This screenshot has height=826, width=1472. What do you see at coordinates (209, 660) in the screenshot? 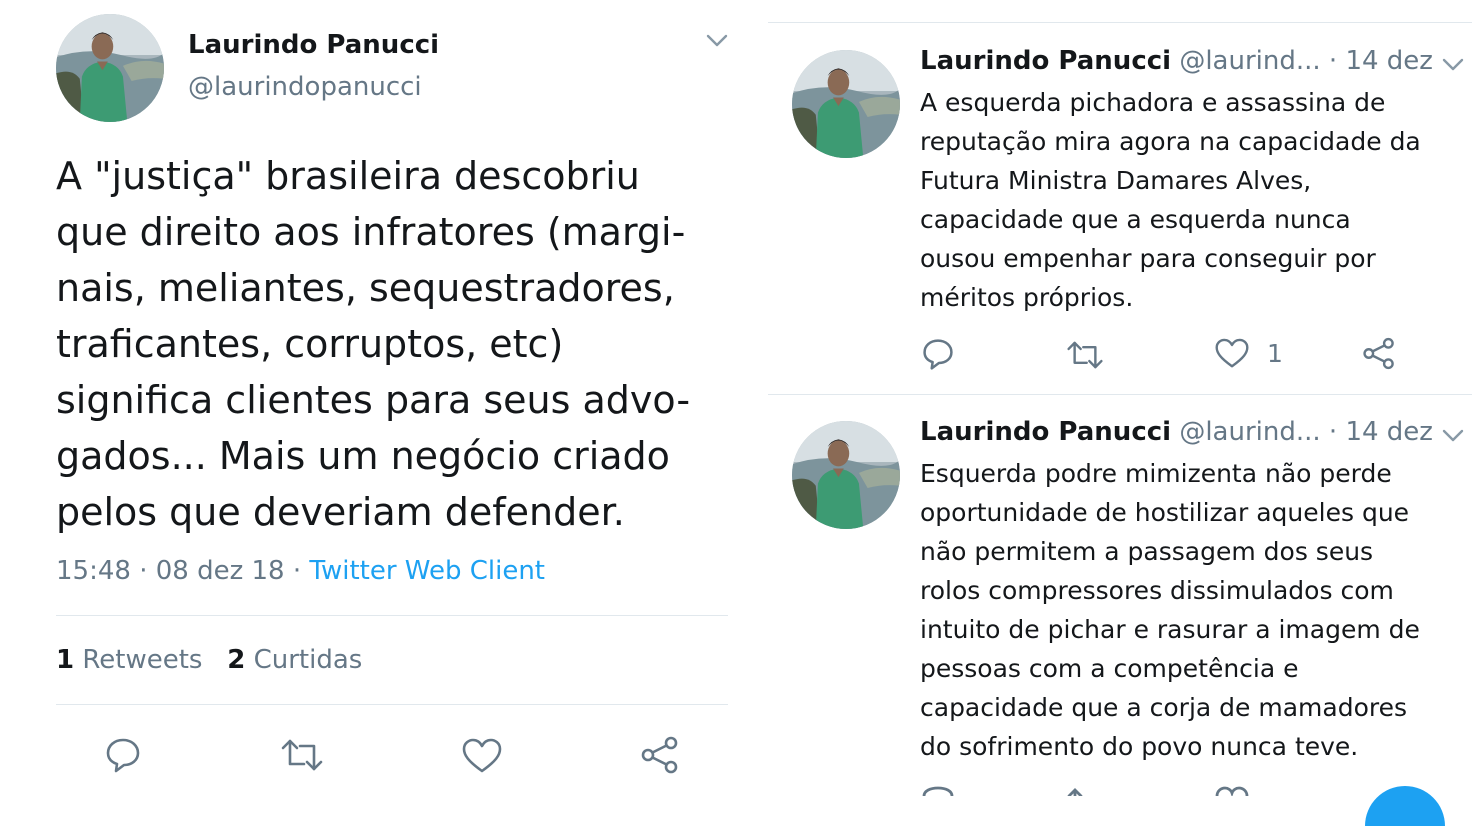
I see `tweet-stats: 1 Retweets 2 Curtidas` at bounding box center [209, 660].